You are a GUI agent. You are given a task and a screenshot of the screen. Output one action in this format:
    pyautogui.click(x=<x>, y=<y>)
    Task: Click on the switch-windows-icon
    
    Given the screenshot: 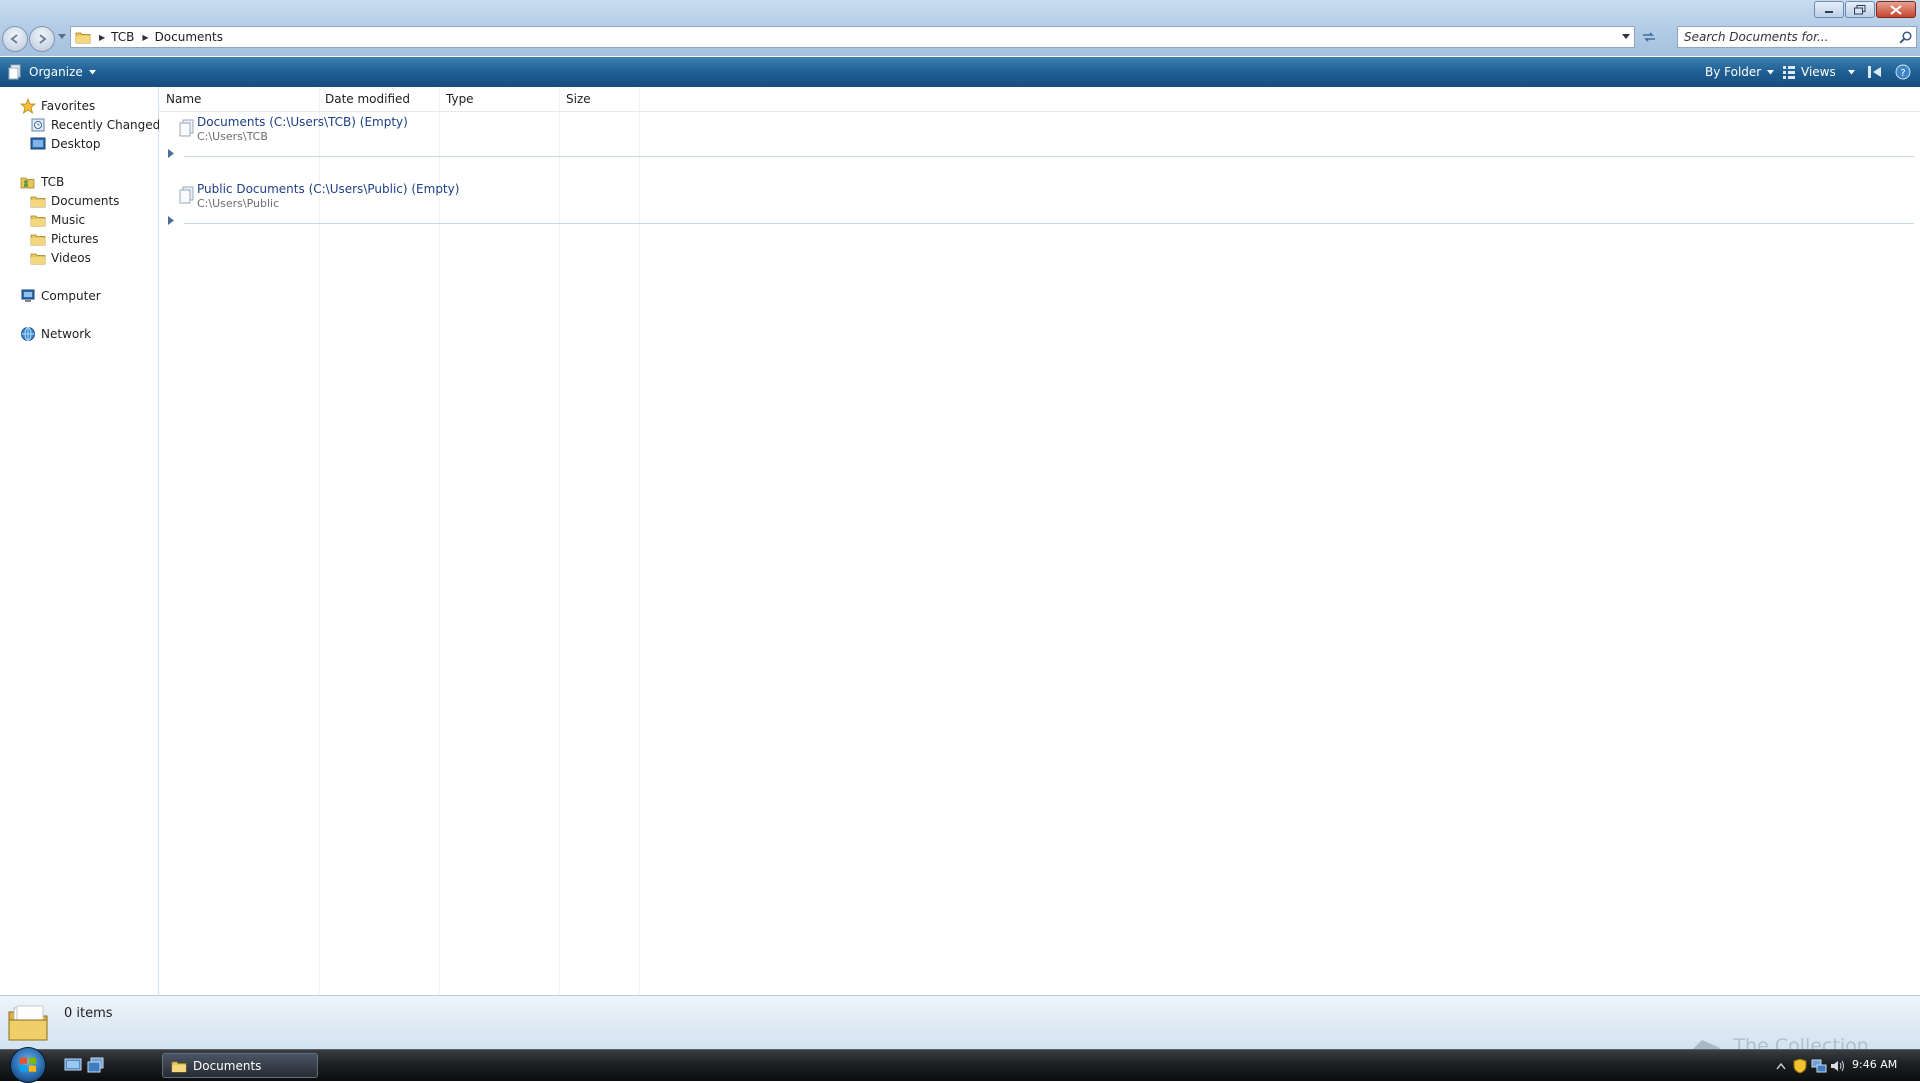 What is the action you would take?
    pyautogui.click(x=96, y=1065)
    